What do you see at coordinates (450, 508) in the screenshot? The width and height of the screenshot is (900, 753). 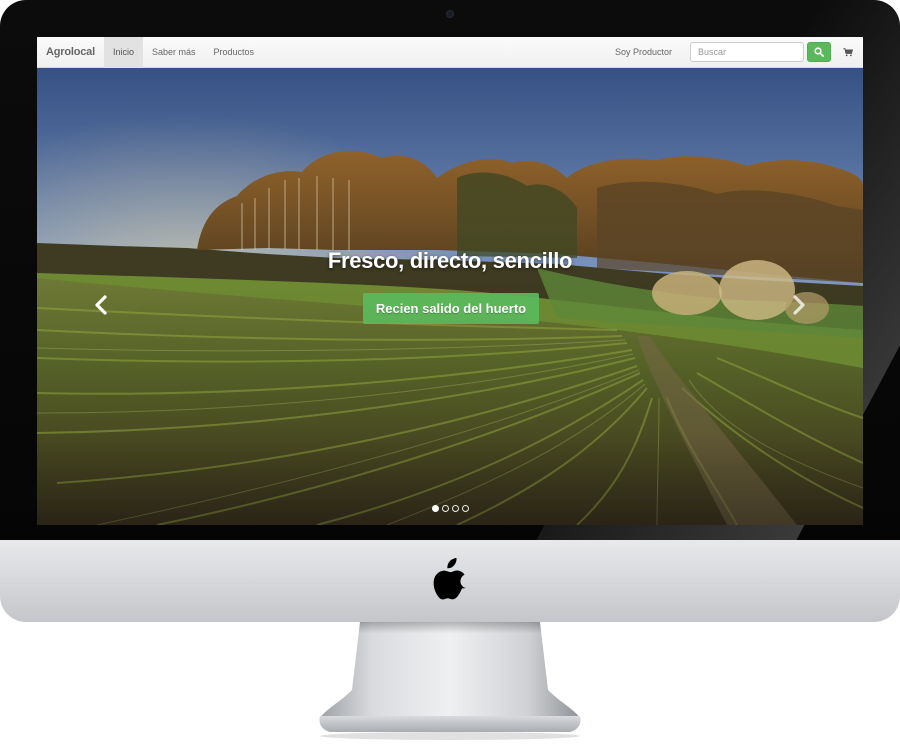 I see `carousel-indicators` at bounding box center [450, 508].